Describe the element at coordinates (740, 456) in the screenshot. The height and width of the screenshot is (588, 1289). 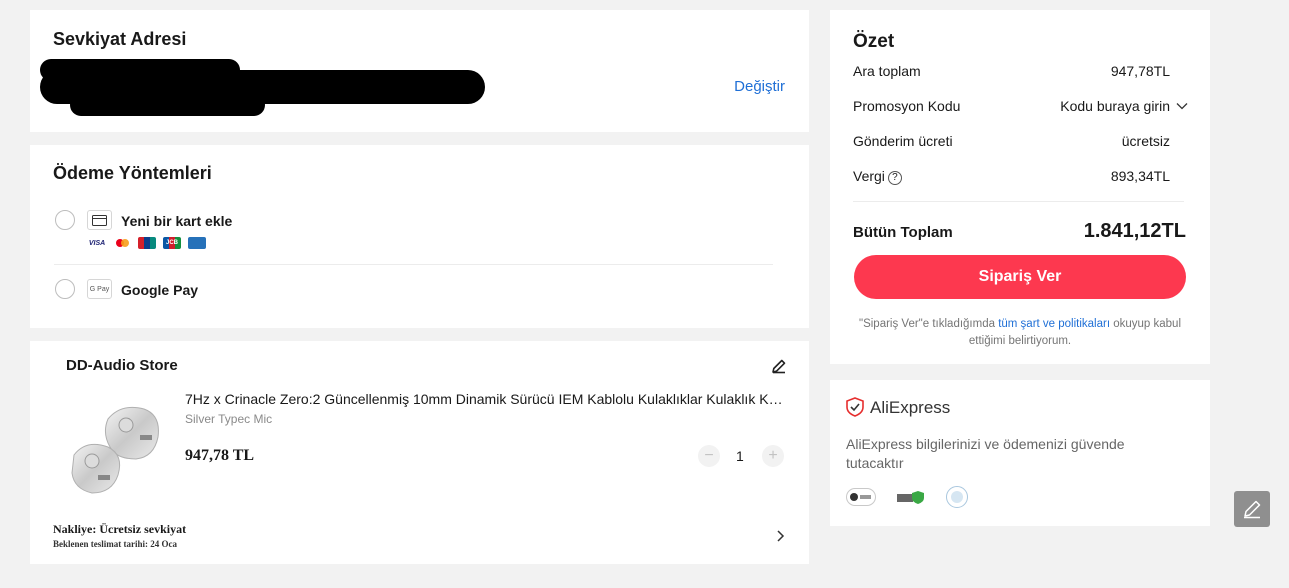
I see `quantity-value: 1` at that location.